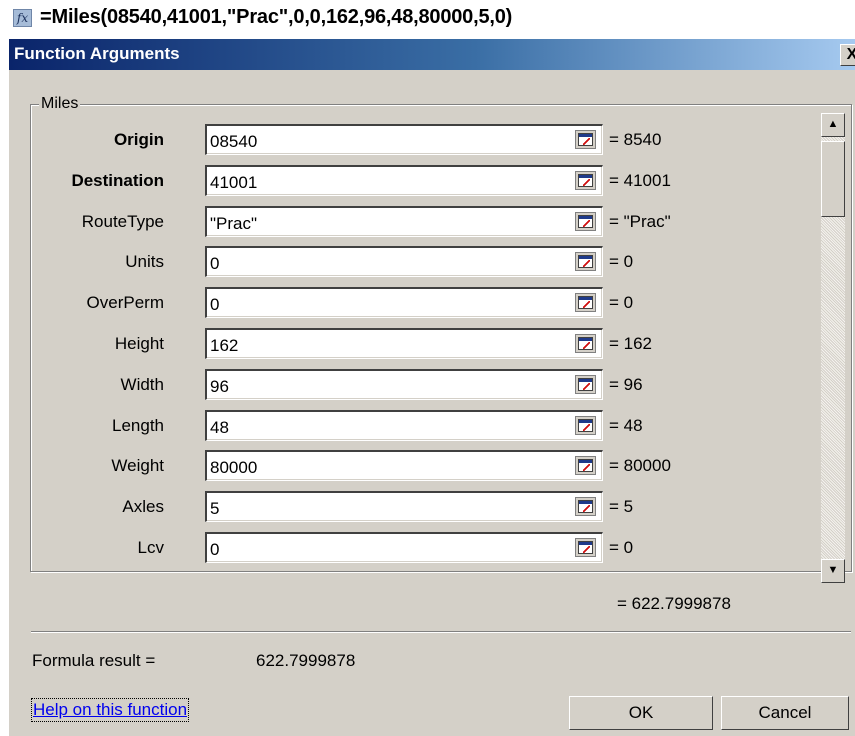 Image resolution: width=855 pixels, height=736 pixels. I want to click on cancel-button: Cancel, so click(785, 713).